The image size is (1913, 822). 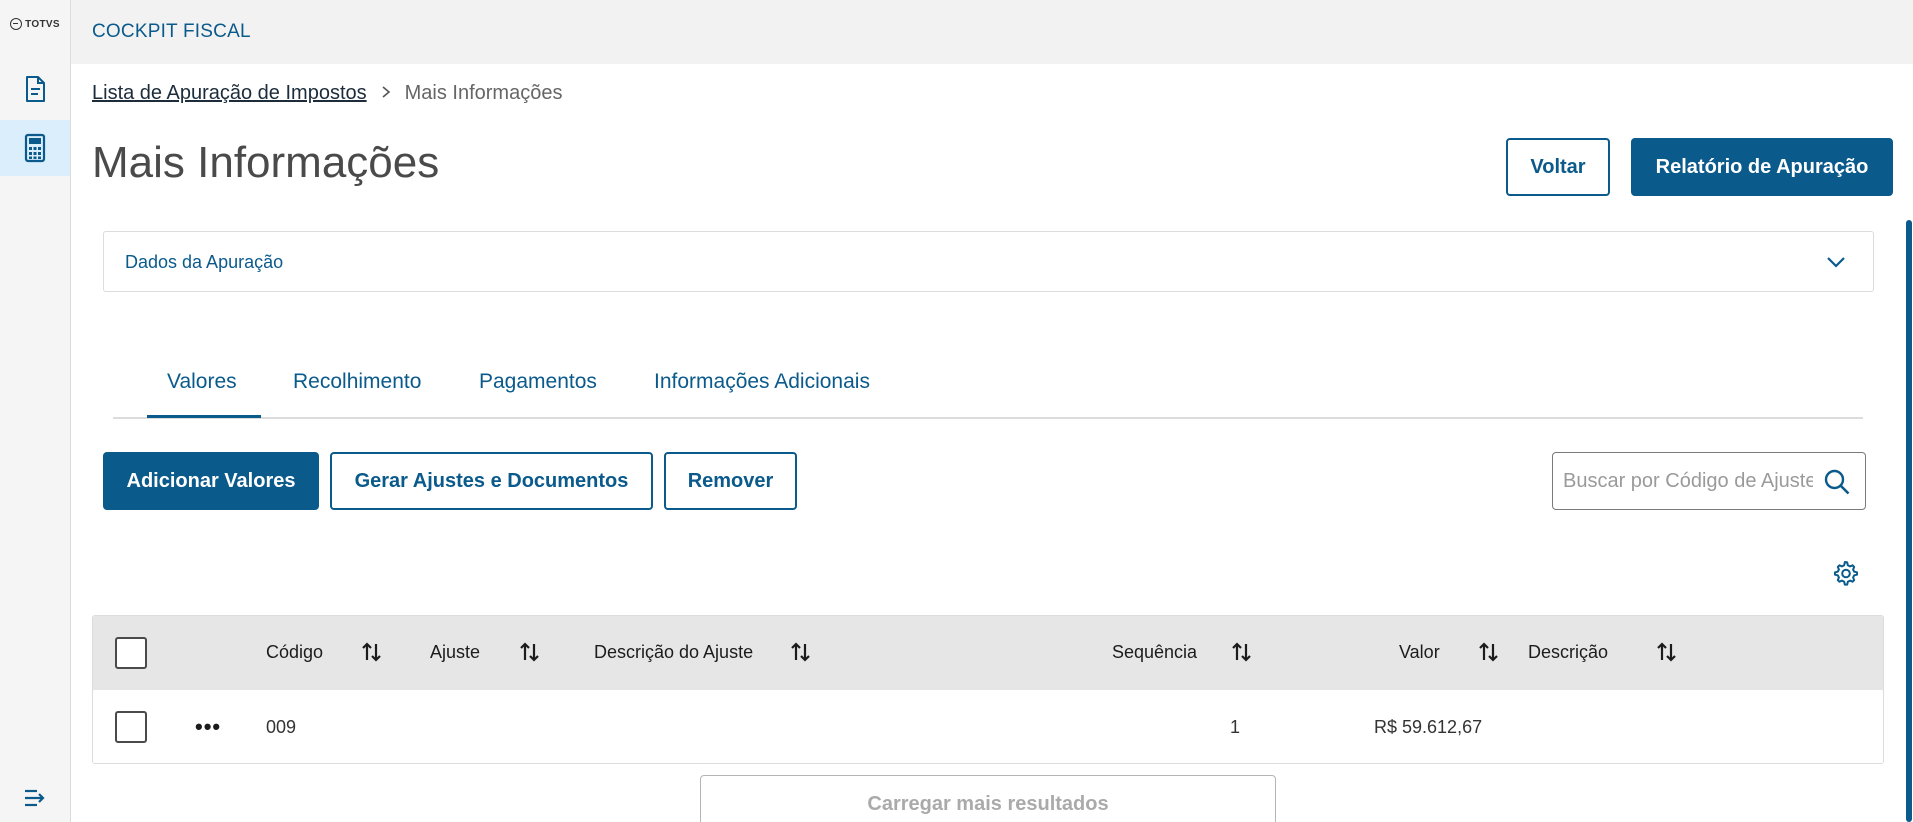 What do you see at coordinates (131, 727) in the screenshot?
I see `row-checkbox` at bounding box center [131, 727].